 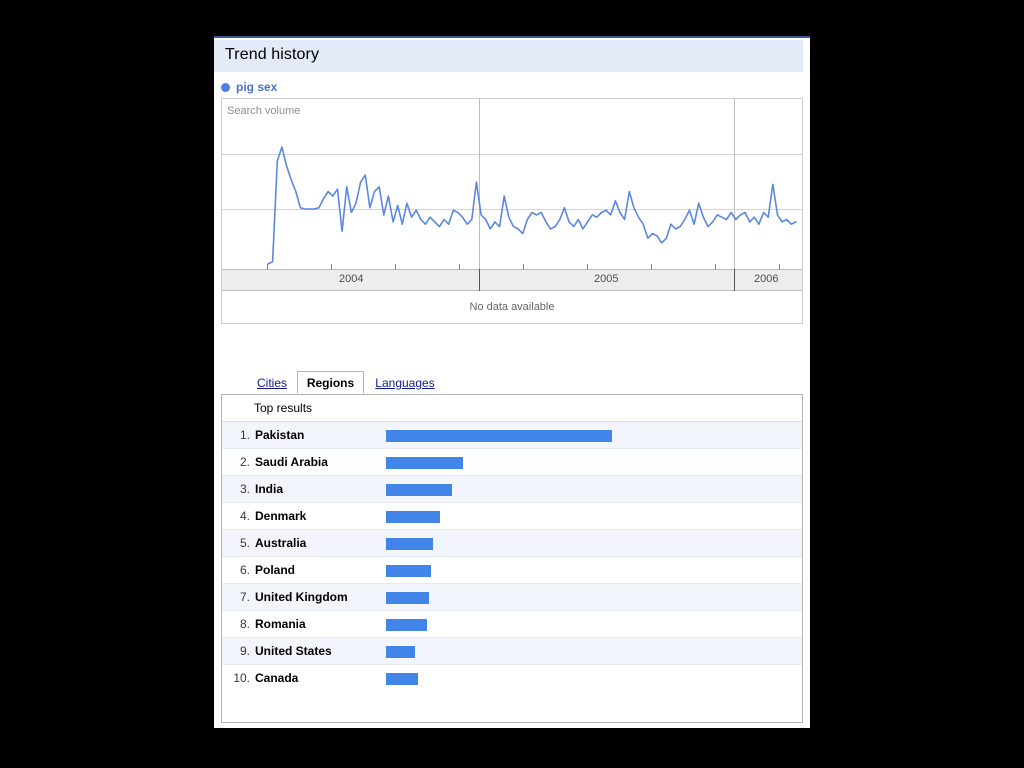 I want to click on row-region-name: Pakistan, so click(x=280, y=435).